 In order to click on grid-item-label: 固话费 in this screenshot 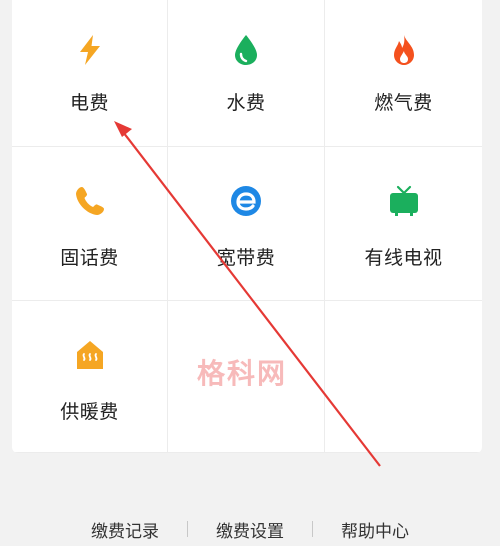, I will do `click(89, 258)`.